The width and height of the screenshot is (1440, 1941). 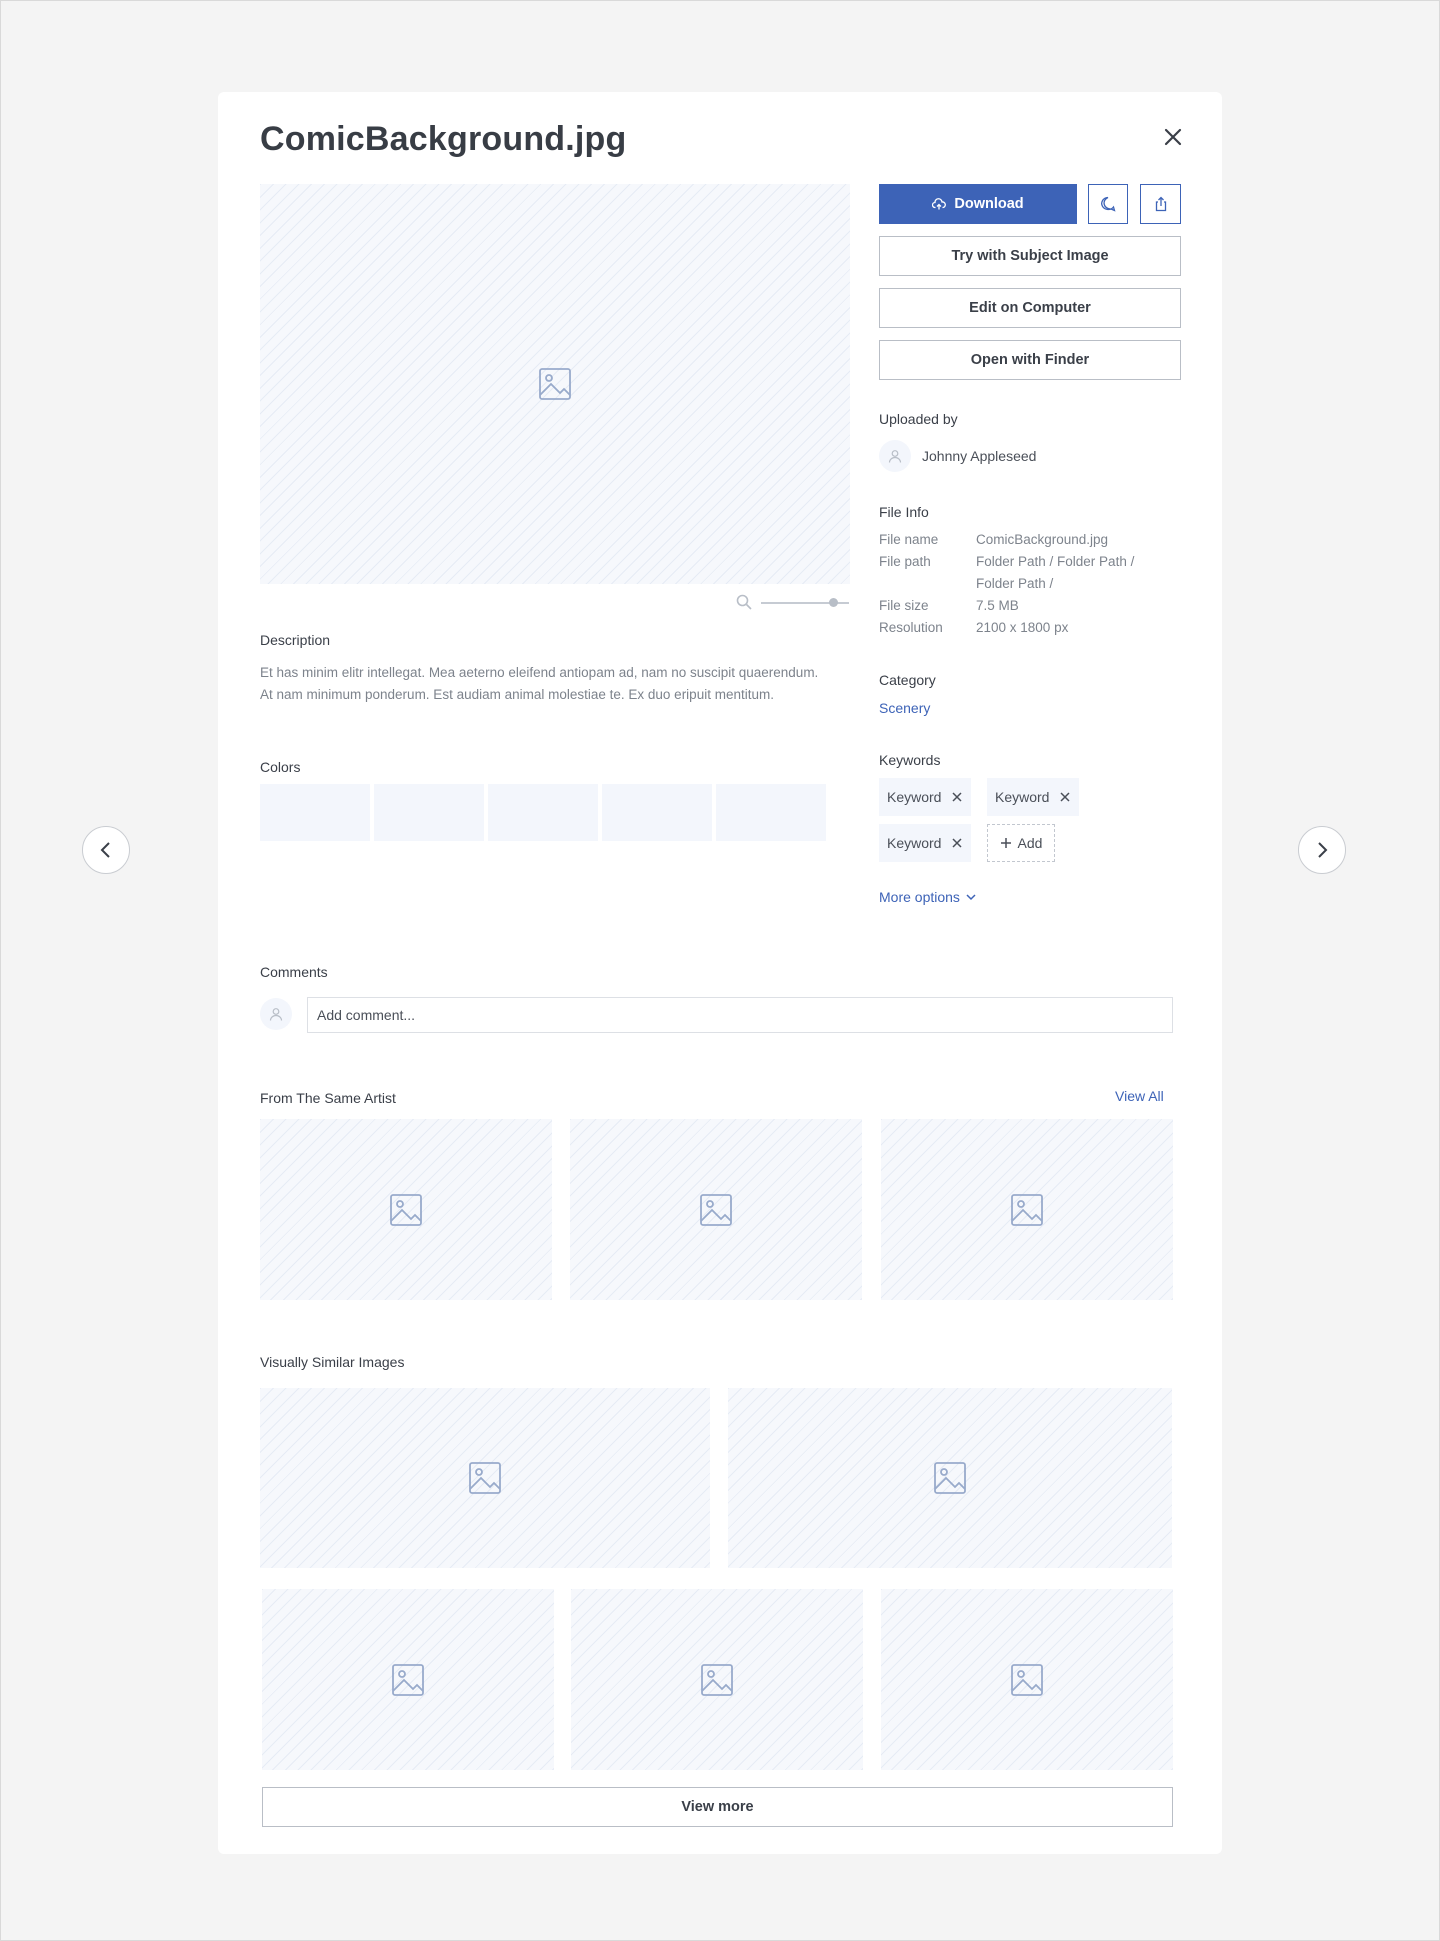 I want to click on download-button: Download, so click(x=978, y=204).